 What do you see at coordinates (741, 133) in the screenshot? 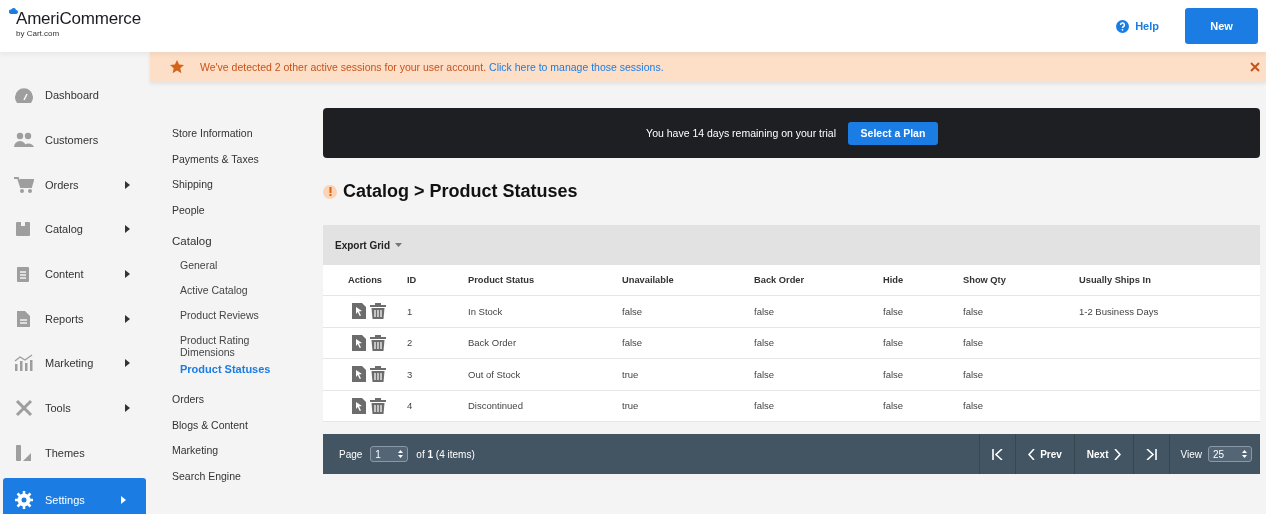
I see `trial-text: You have 14 days remaining on your trial` at bounding box center [741, 133].